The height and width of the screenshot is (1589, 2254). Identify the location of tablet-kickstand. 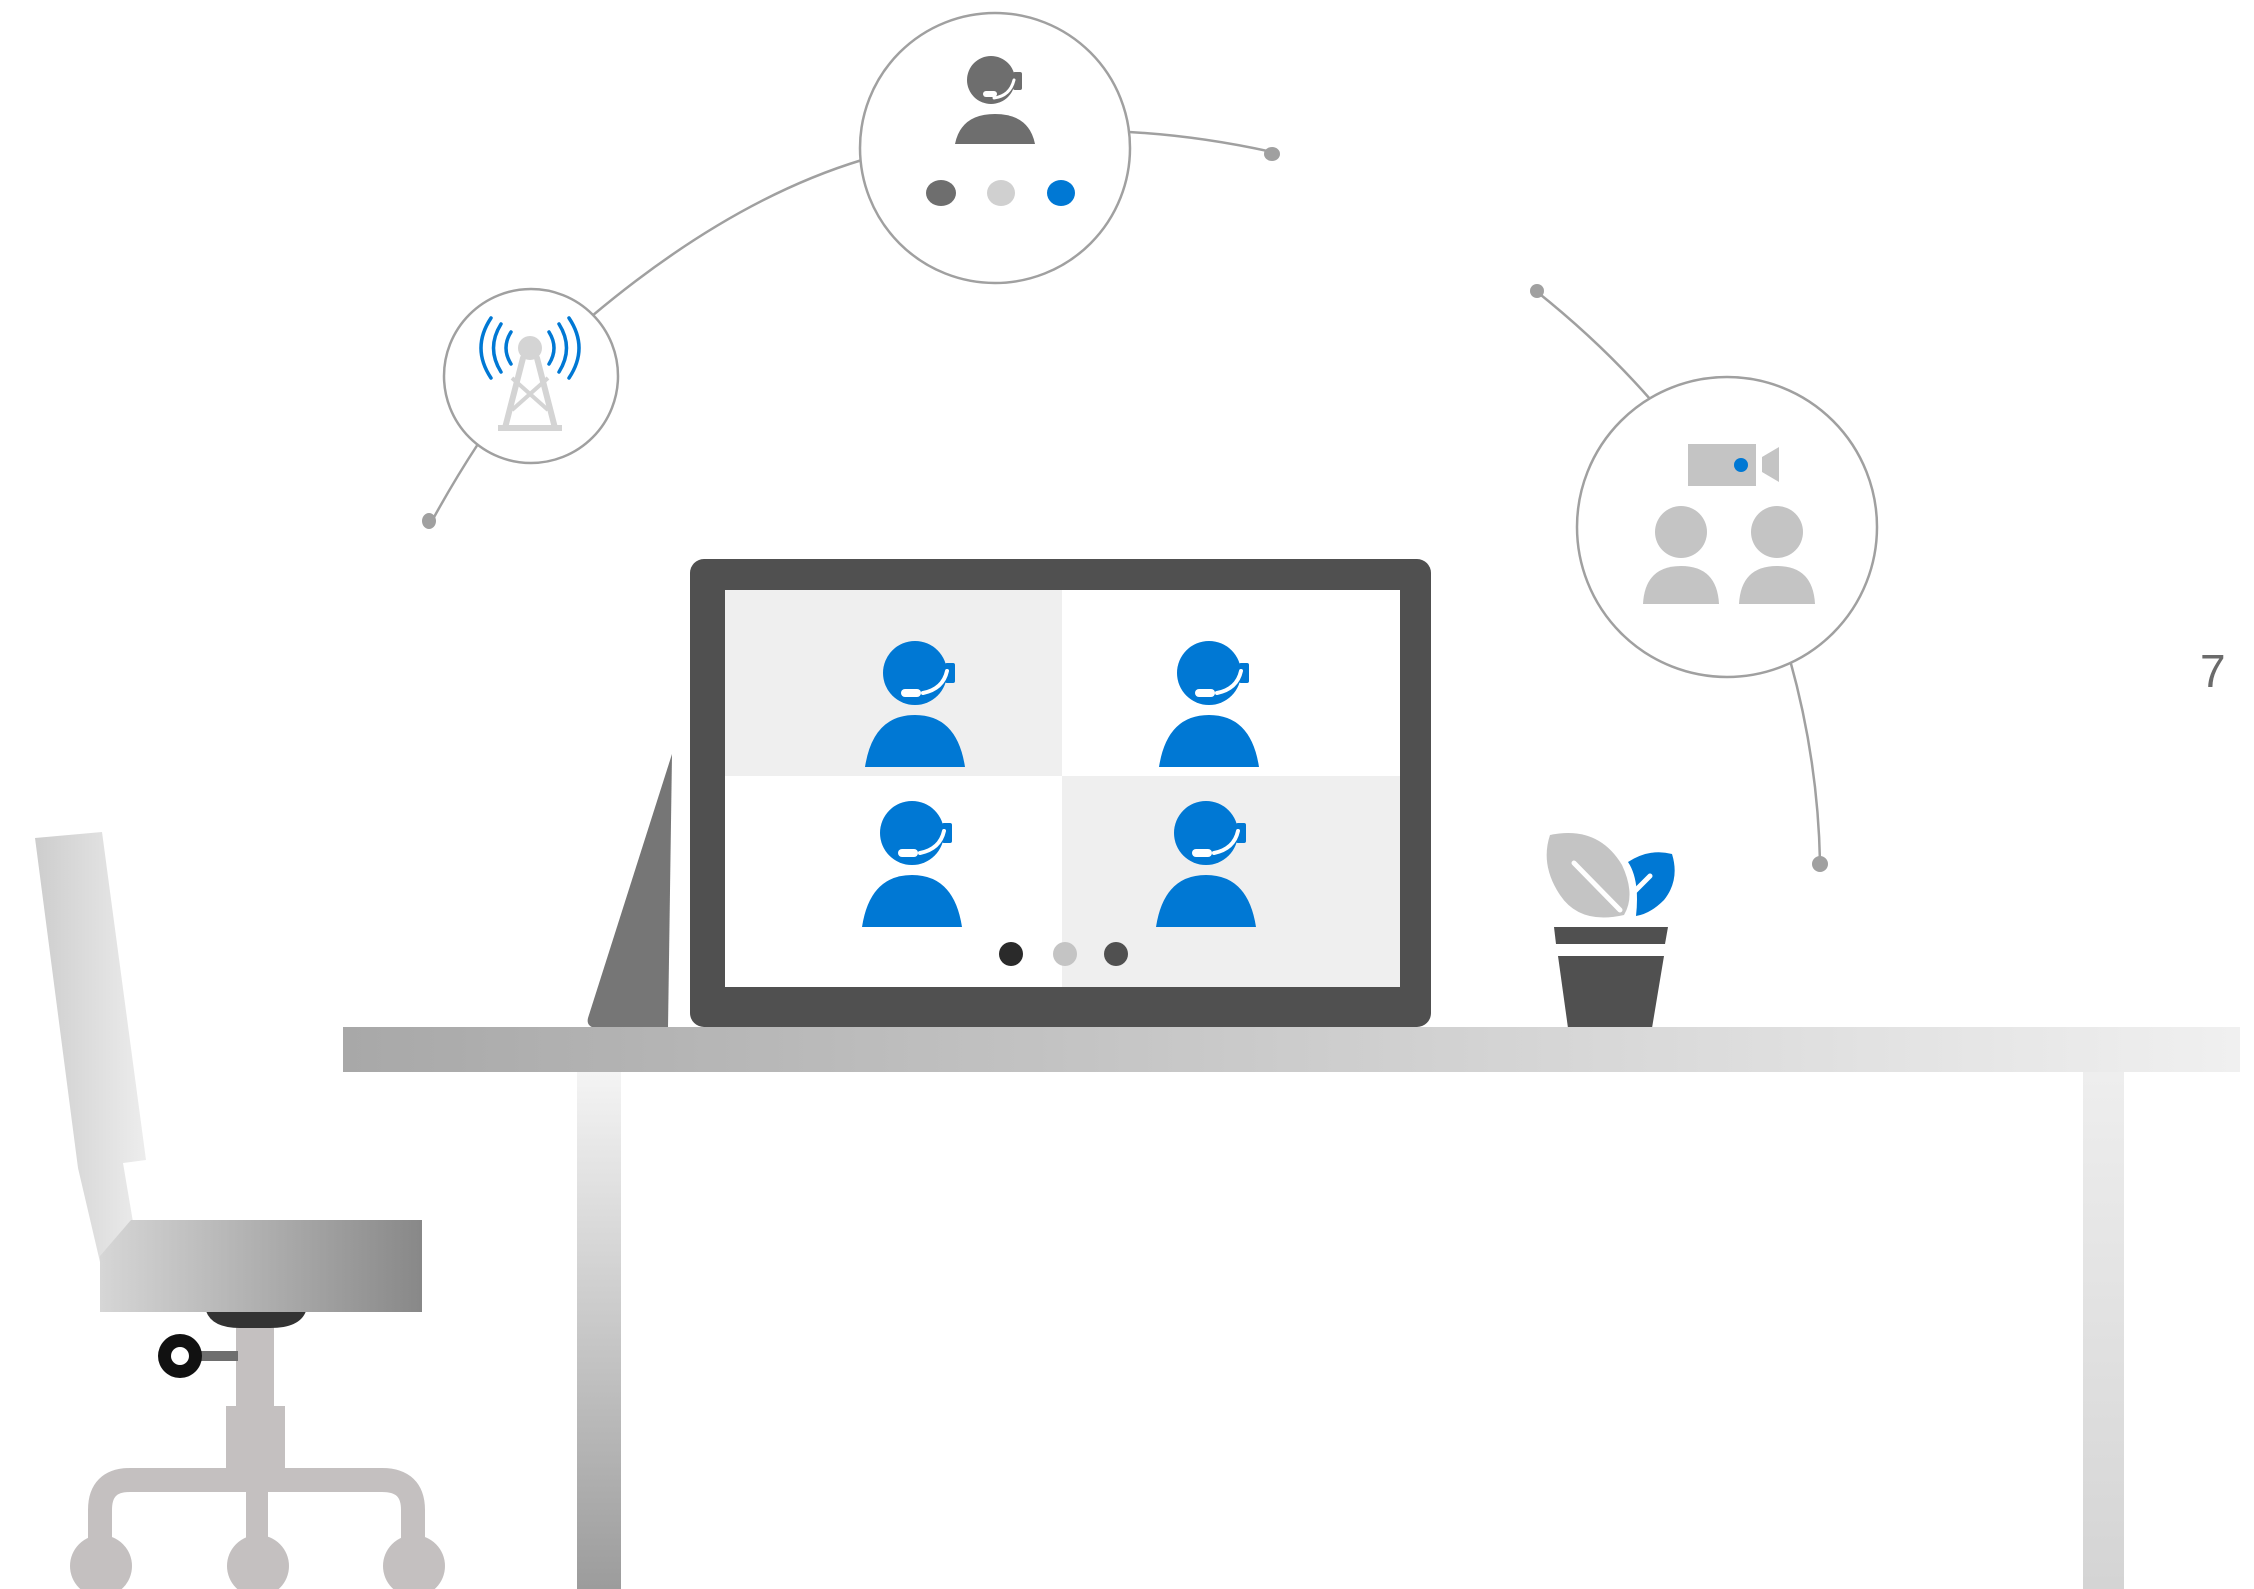
(629, 891).